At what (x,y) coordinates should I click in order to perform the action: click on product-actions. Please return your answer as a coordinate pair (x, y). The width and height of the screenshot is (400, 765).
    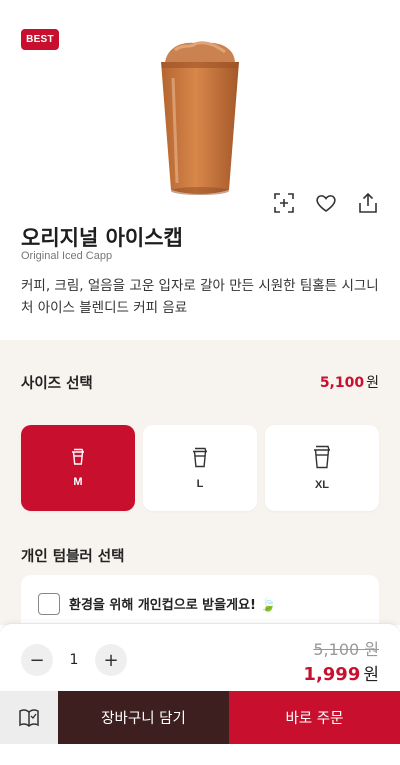
    Looking at the image, I should click on (326, 203).